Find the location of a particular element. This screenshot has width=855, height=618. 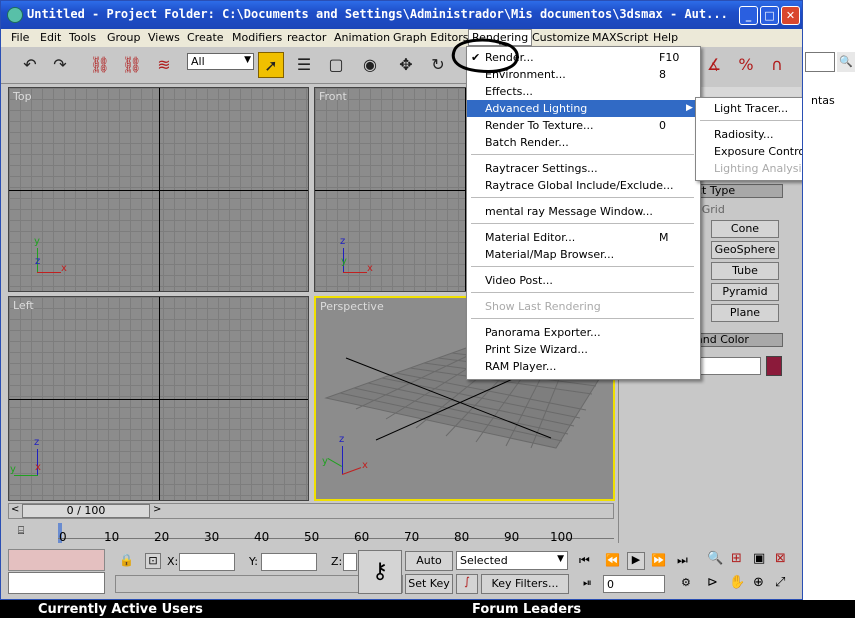

viewport-label-front: Front is located at coordinates (333, 96).